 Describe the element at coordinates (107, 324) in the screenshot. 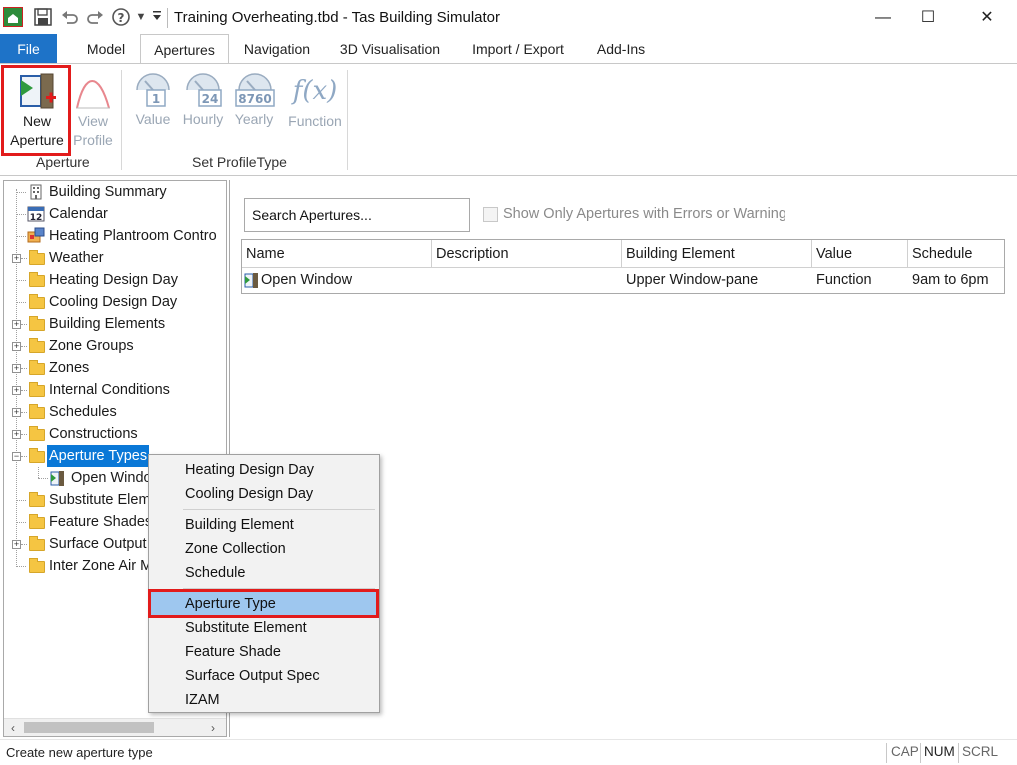

I see `tree-item-label: Building Elements` at that location.